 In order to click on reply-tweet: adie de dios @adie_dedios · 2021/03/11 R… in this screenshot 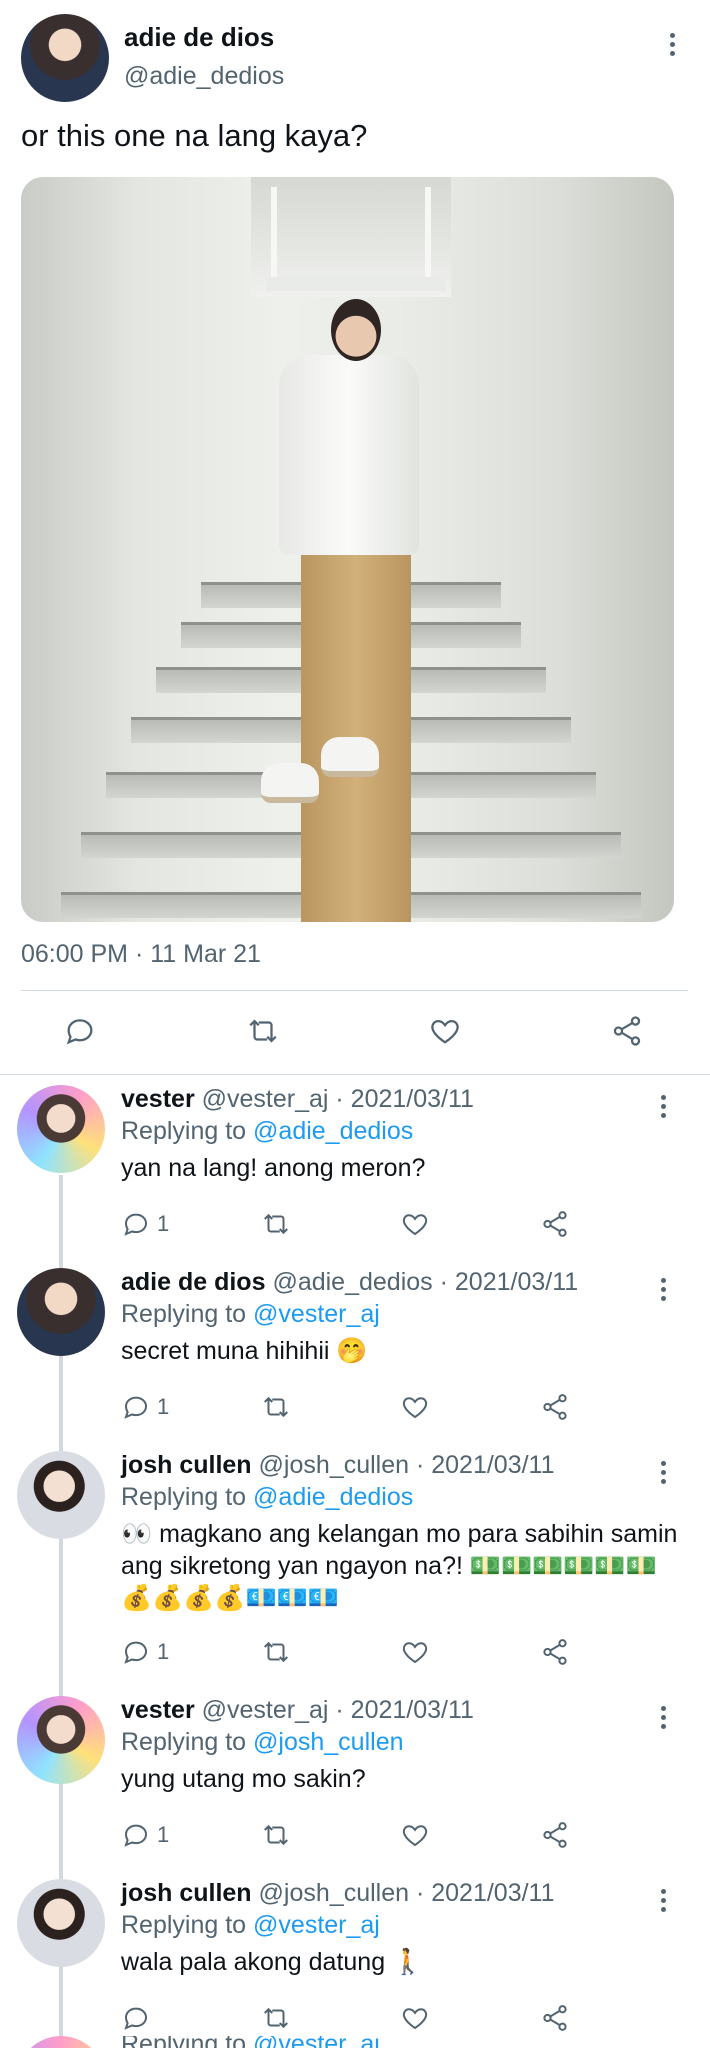, I will do `click(355, 1349)`.